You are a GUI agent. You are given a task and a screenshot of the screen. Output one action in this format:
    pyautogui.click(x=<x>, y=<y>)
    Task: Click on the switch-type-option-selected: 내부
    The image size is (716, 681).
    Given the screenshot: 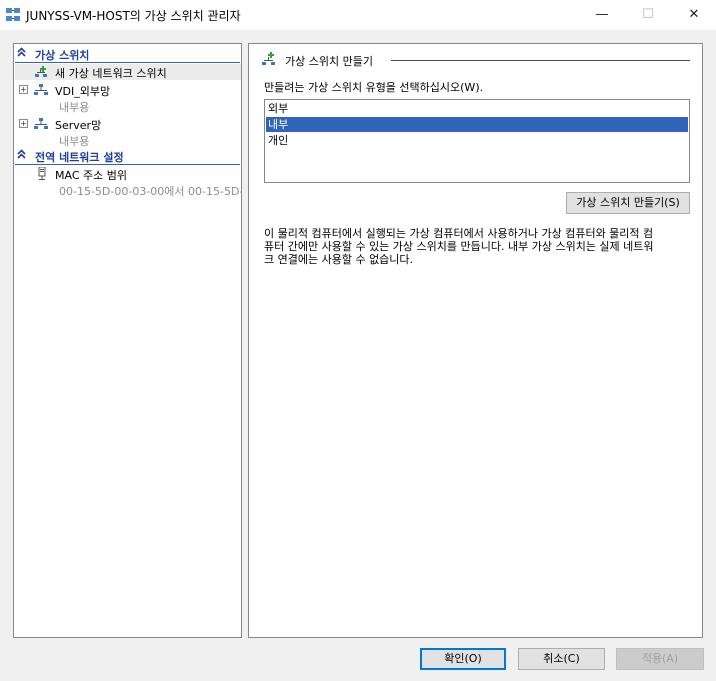 What is the action you would take?
    pyautogui.click(x=477, y=124)
    